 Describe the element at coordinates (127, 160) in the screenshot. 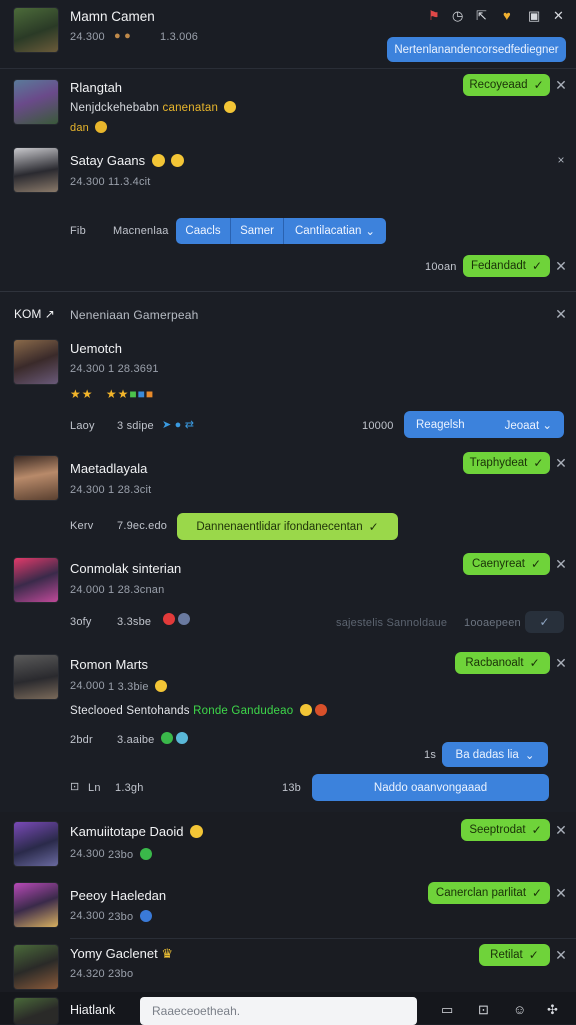

I see `card2-name: Satay Gaans` at that location.